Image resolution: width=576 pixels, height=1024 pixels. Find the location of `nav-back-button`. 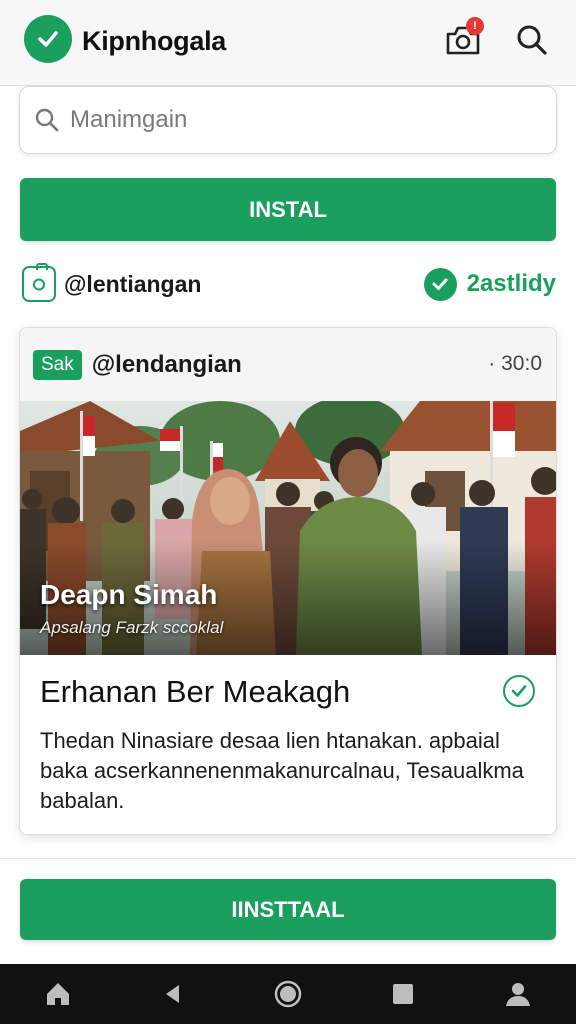

nav-back-button is located at coordinates (173, 994).